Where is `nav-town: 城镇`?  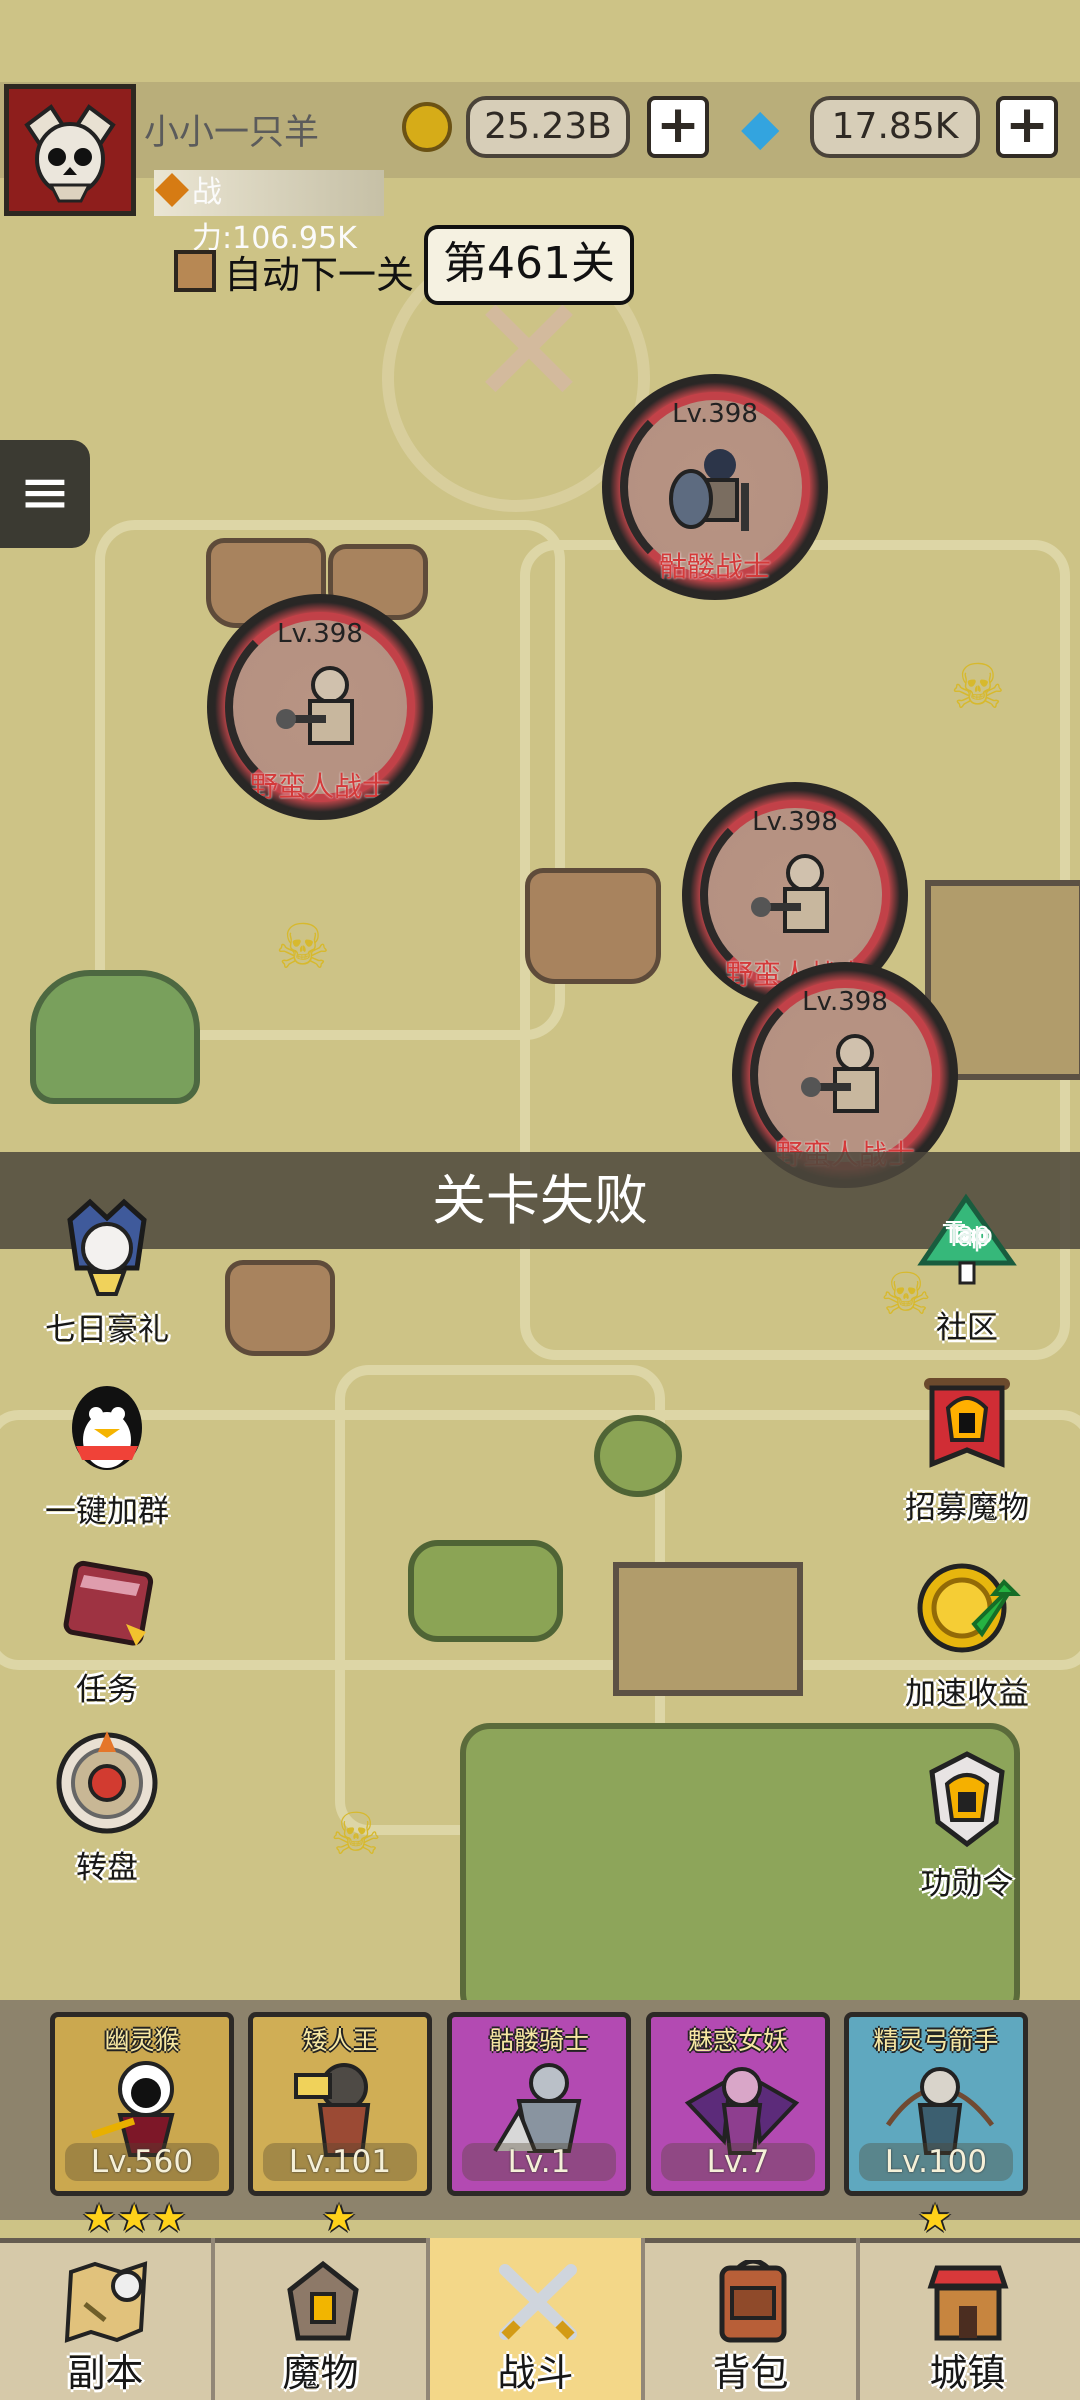 nav-town: 城镇 is located at coordinates (967, 2319).